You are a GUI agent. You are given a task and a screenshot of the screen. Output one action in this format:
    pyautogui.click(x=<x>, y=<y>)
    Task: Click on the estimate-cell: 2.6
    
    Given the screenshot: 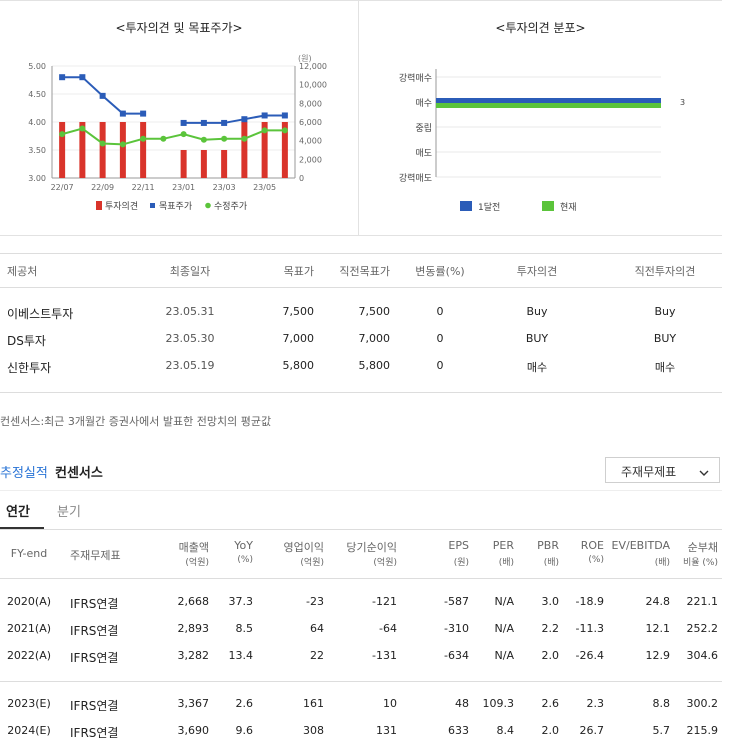 What is the action you would take?
    pyautogui.click(x=550, y=703)
    